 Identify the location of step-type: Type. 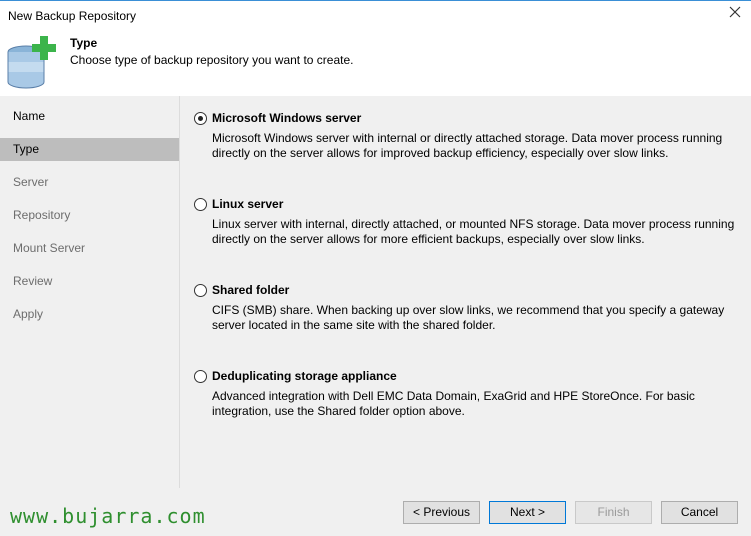
(89, 149).